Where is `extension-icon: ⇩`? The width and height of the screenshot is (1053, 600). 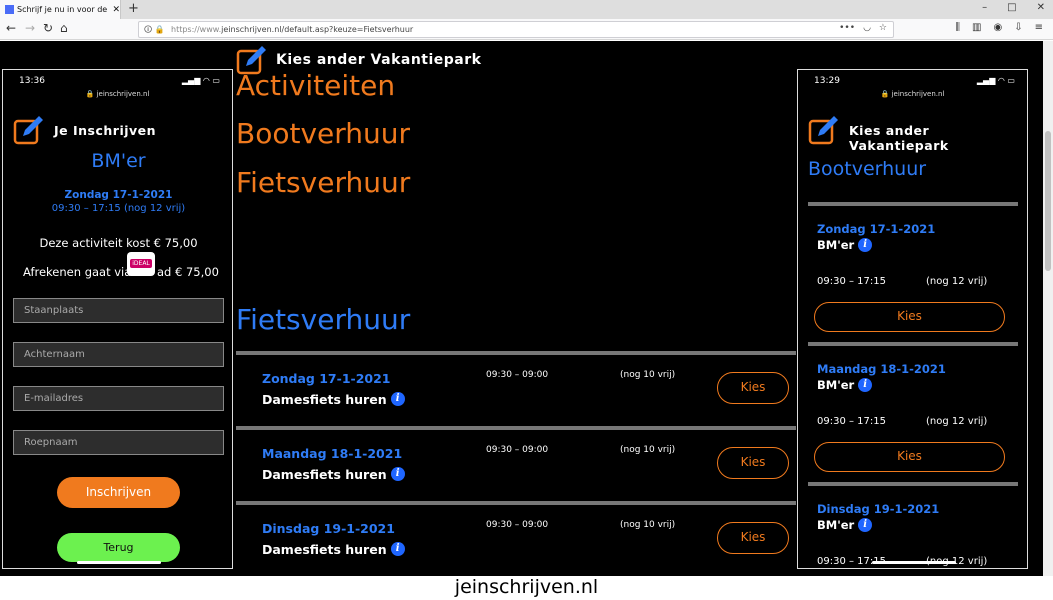
extension-icon: ⇩ is located at coordinates (1018, 27).